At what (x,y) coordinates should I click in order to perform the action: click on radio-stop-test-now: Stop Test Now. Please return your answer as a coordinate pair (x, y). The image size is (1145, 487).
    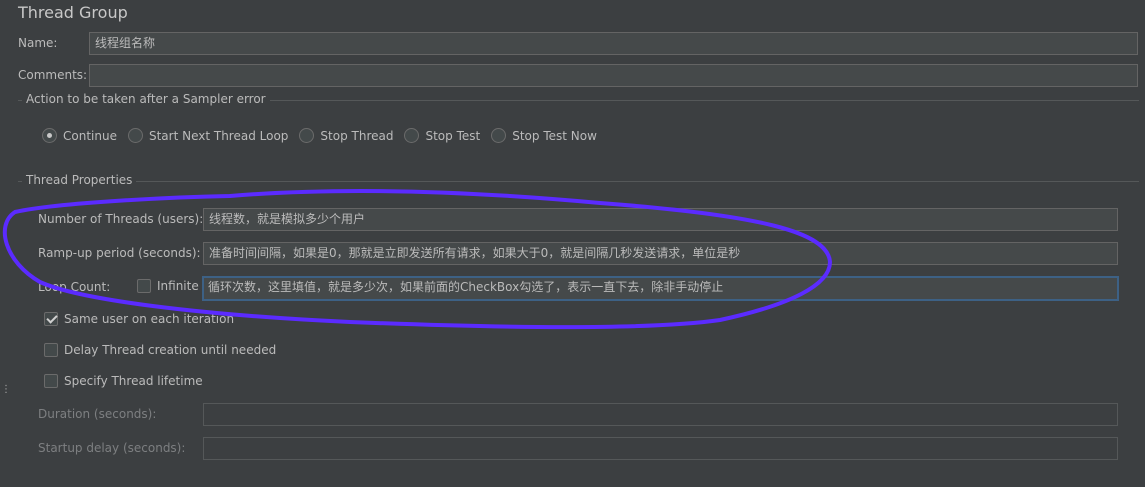
    Looking at the image, I should click on (544, 135).